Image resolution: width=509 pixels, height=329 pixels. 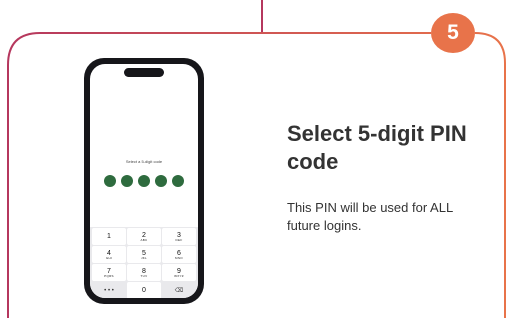 What do you see at coordinates (377, 147) in the screenshot?
I see `step-title: Select 5-digit PIN code` at bounding box center [377, 147].